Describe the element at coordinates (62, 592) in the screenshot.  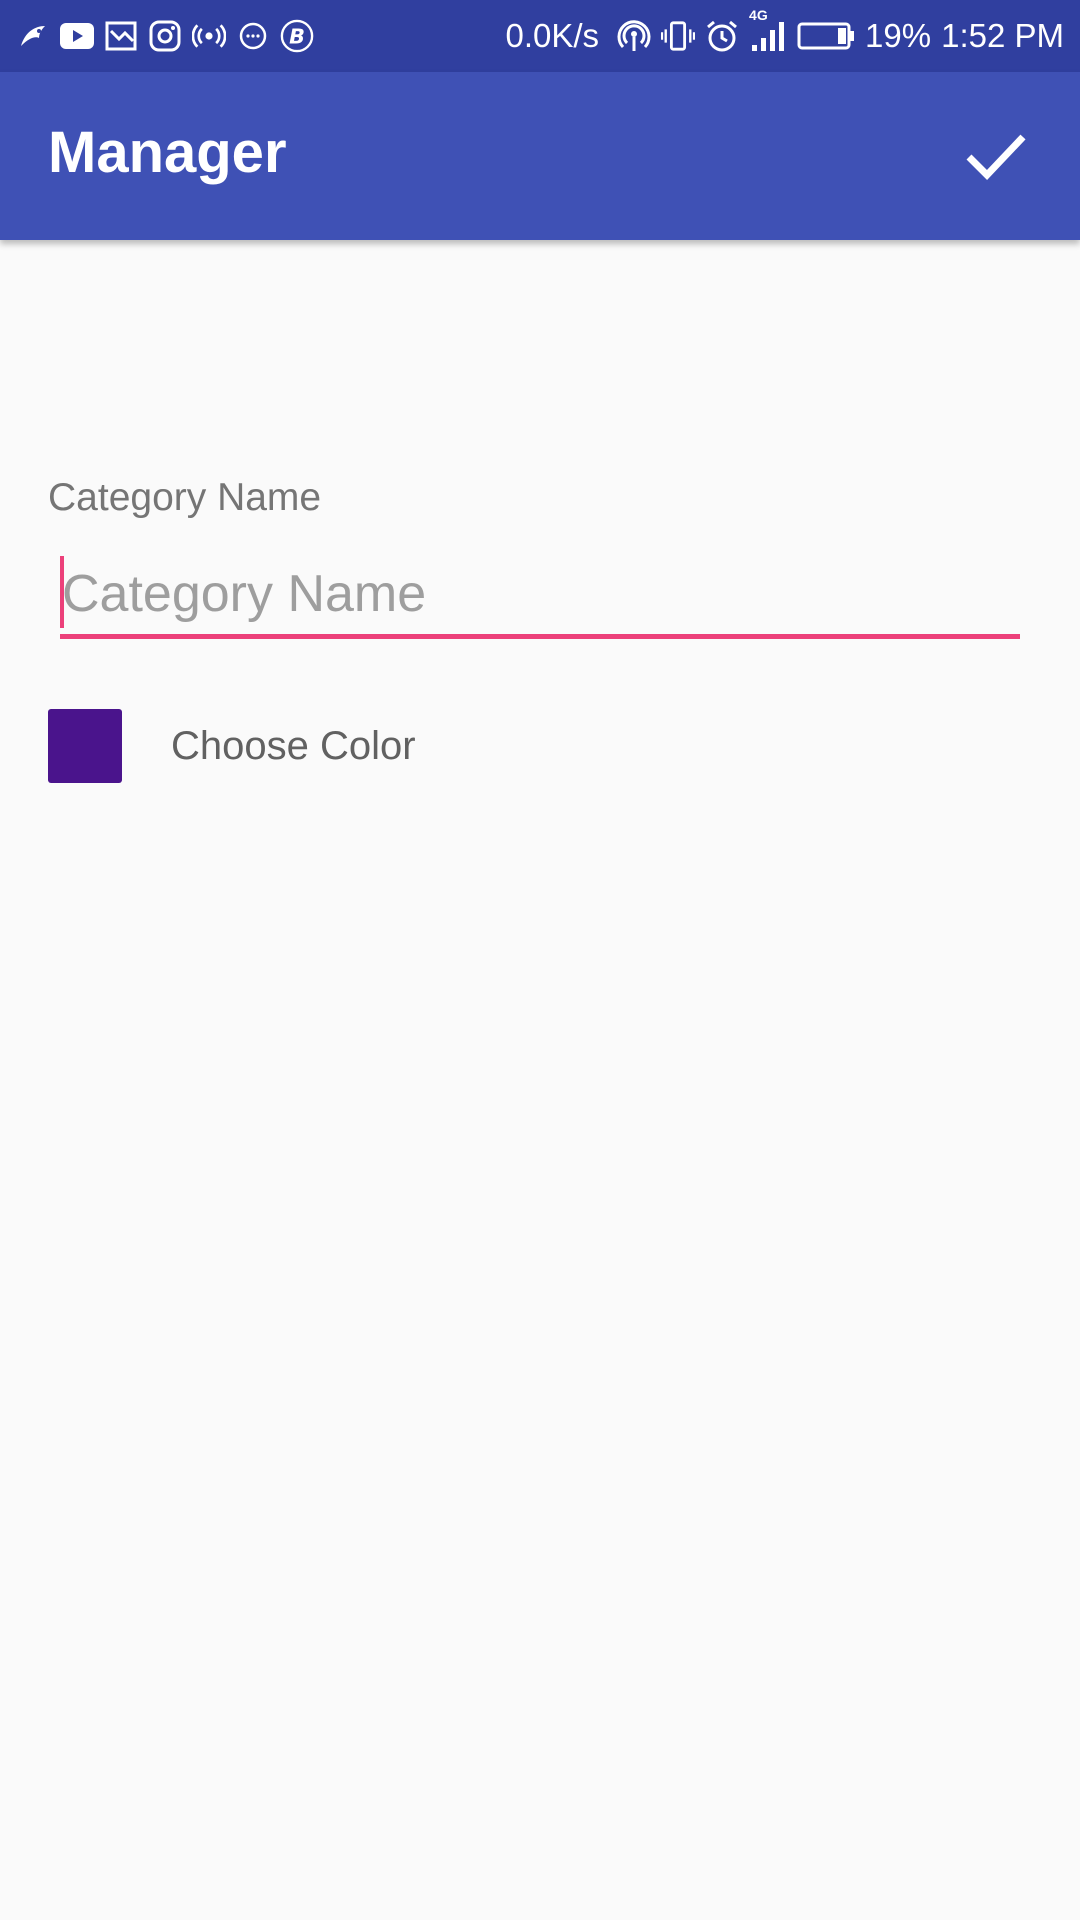
I see `text-cursor` at that location.